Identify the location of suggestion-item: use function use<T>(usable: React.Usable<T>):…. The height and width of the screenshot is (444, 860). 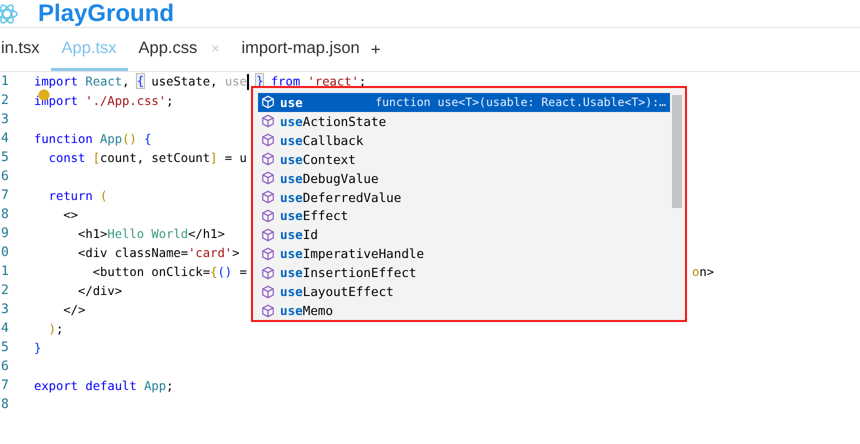
(464, 102).